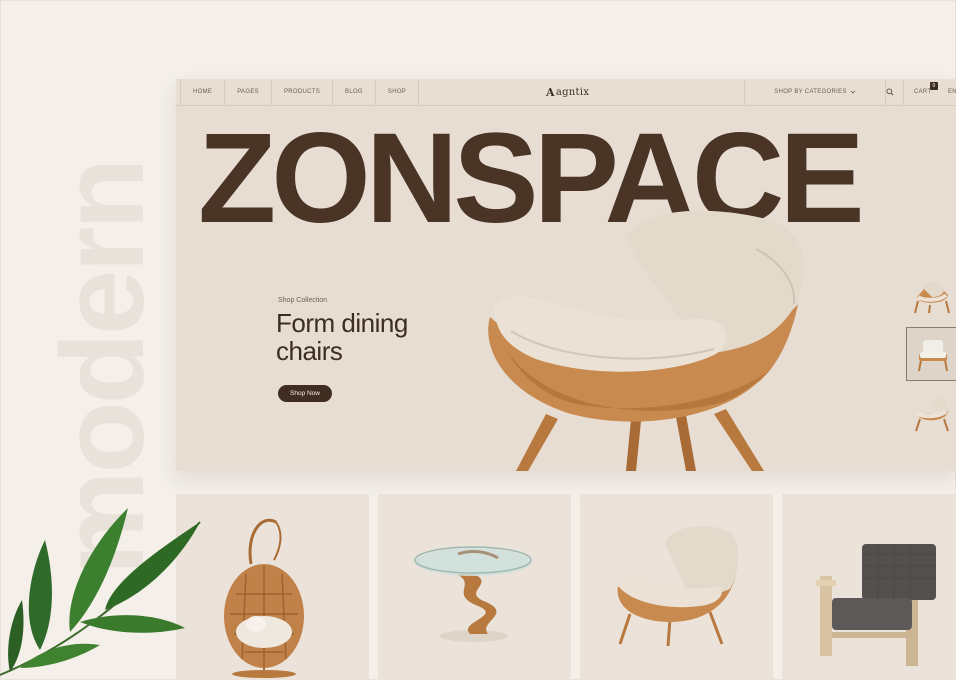 This screenshot has height=680, width=956. Describe the element at coordinates (303, 300) in the screenshot. I see `hero-eyebrow: Shop Collection` at that location.